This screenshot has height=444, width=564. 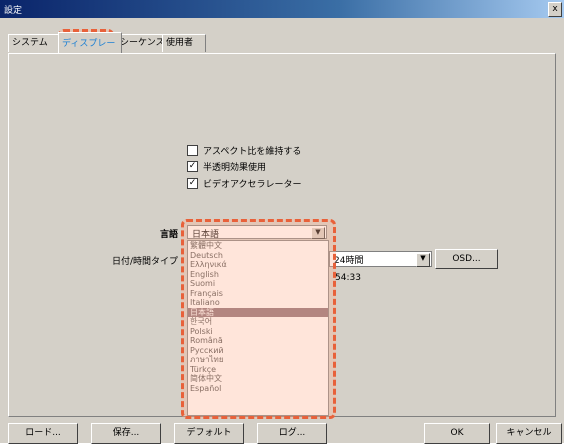 I want to click on language-option: 한국어, so click(x=258, y=322).